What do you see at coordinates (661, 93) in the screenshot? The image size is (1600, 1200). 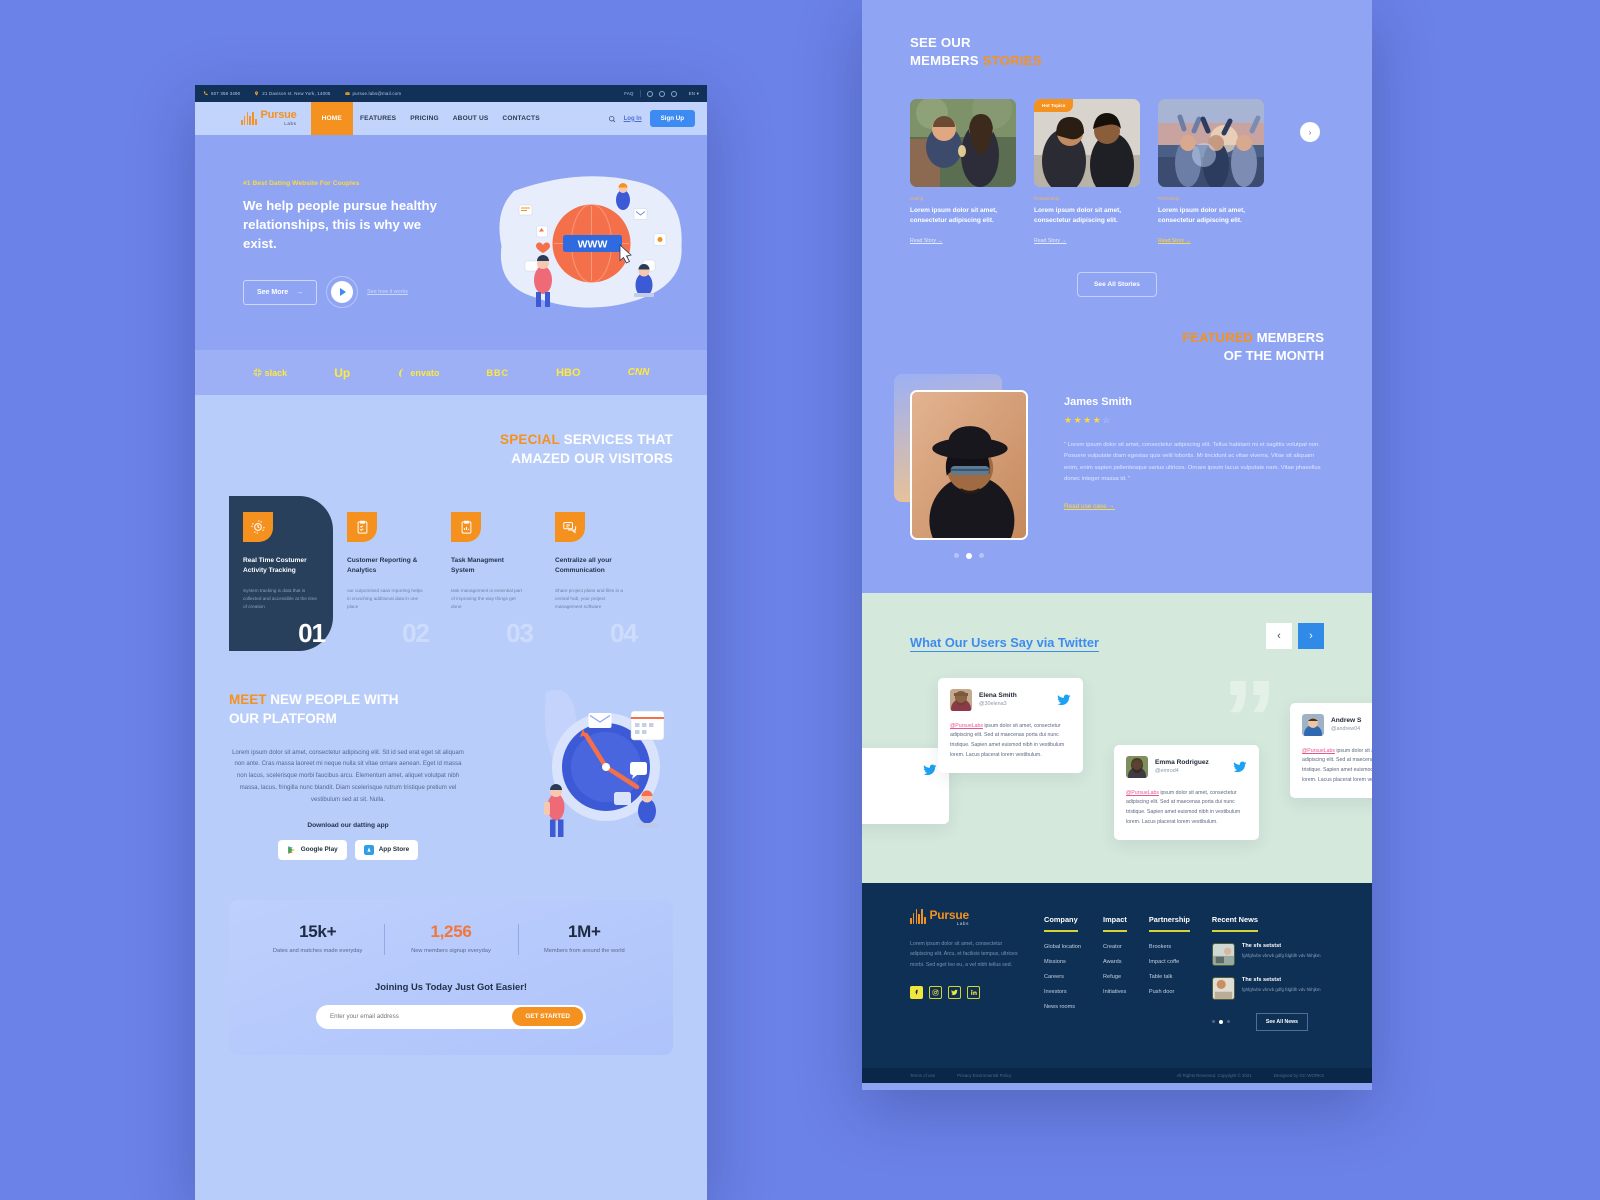 I see `help-circle-icon` at bounding box center [661, 93].